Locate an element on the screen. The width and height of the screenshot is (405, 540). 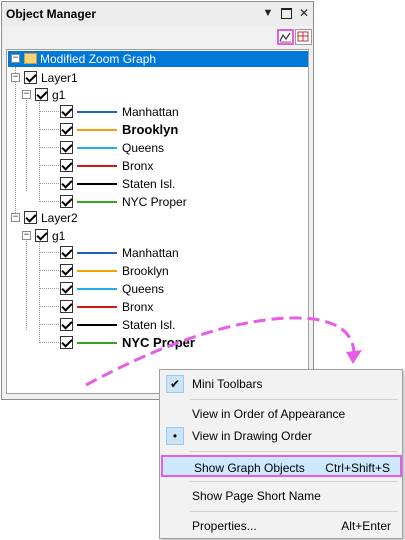
menu-item-properties: Properties... Alt+Enter is located at coordinates (281, 526).